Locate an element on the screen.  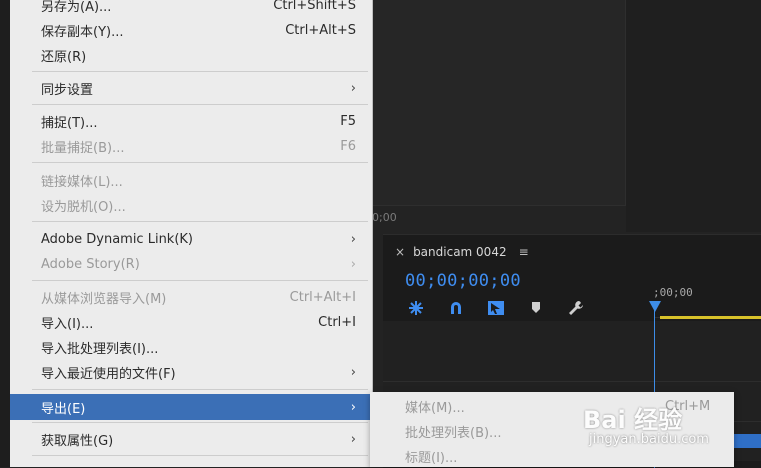
menu-item-revert: 还原(R) is located at coordinates (190, 55).